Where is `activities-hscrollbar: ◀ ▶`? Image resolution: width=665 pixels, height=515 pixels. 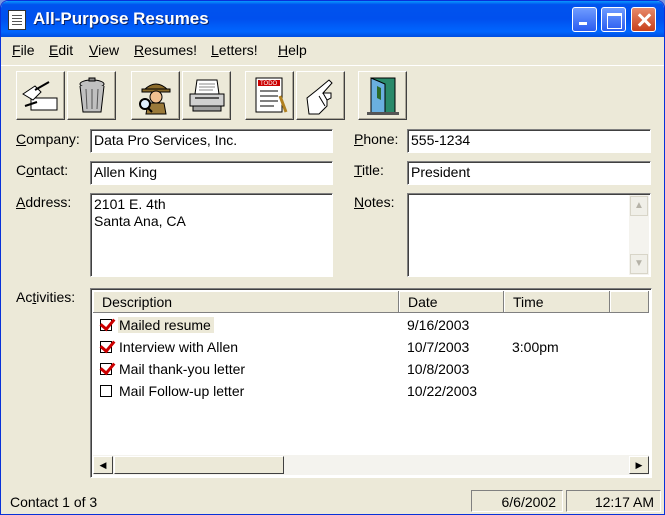
activities-hscrollbar: ◀ ▶ is located at coordinates (371, 465).